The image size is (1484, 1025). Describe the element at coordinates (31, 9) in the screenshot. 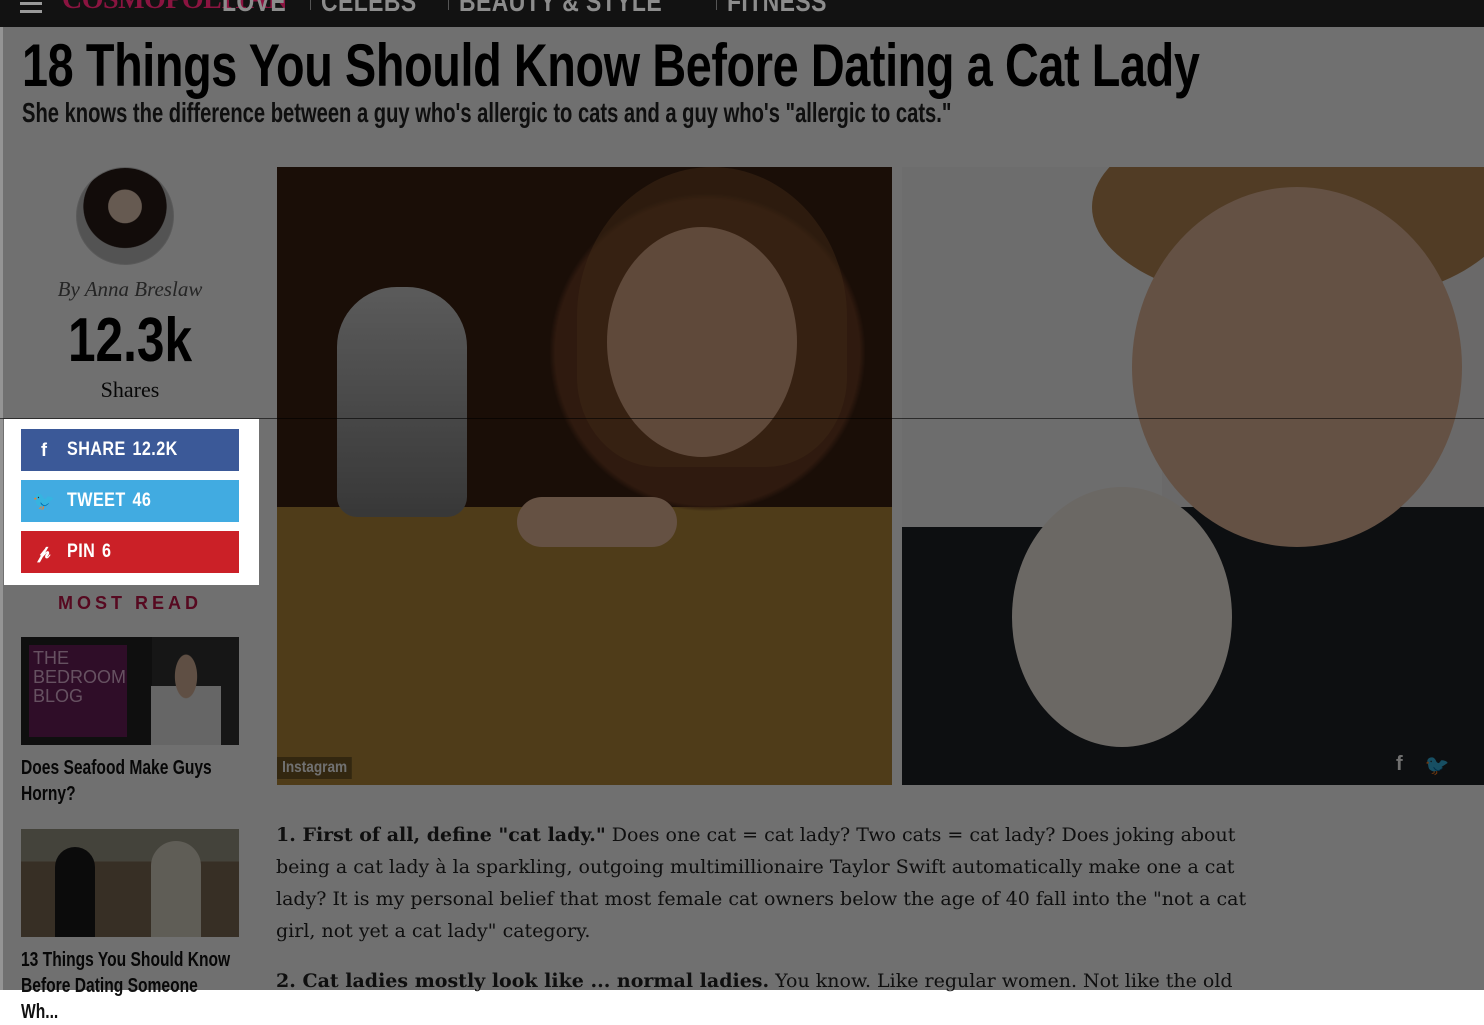

I see `menu-icon` at that location.